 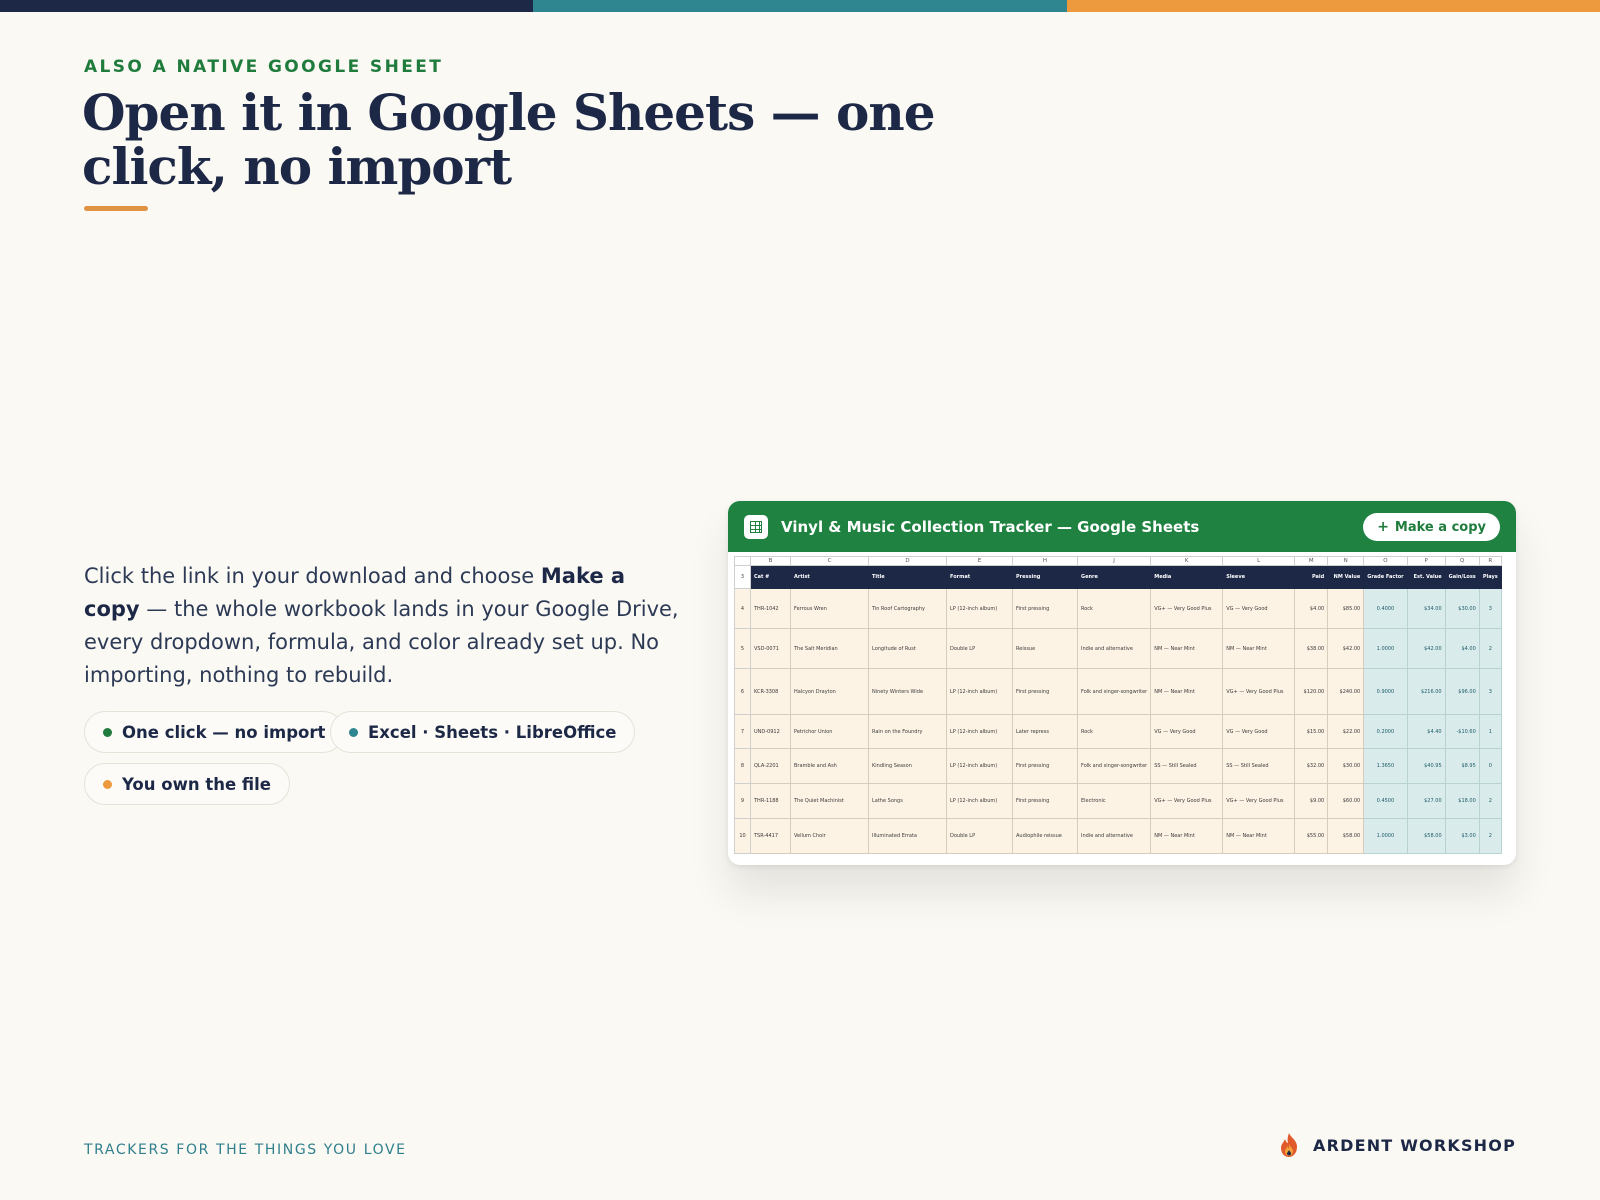 I want to click on table-cell: KCR-3308, so click(x=770, y=691).